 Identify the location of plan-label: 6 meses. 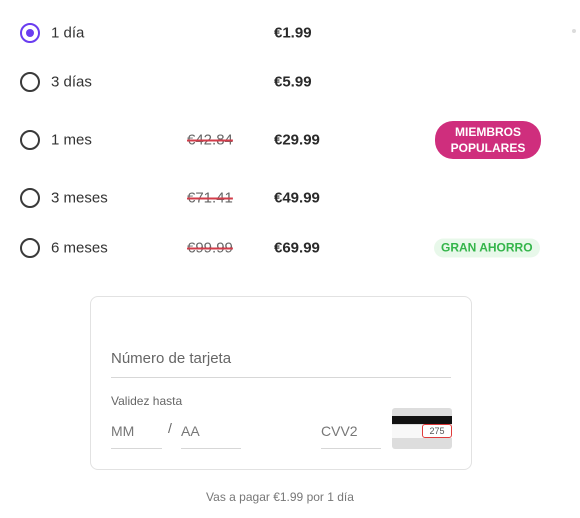
(79, 248).